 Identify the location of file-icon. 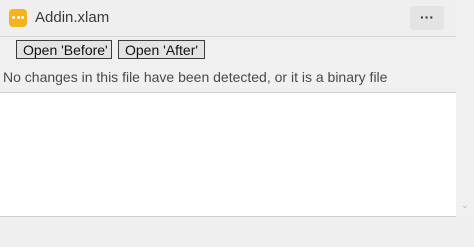
(18, 18).